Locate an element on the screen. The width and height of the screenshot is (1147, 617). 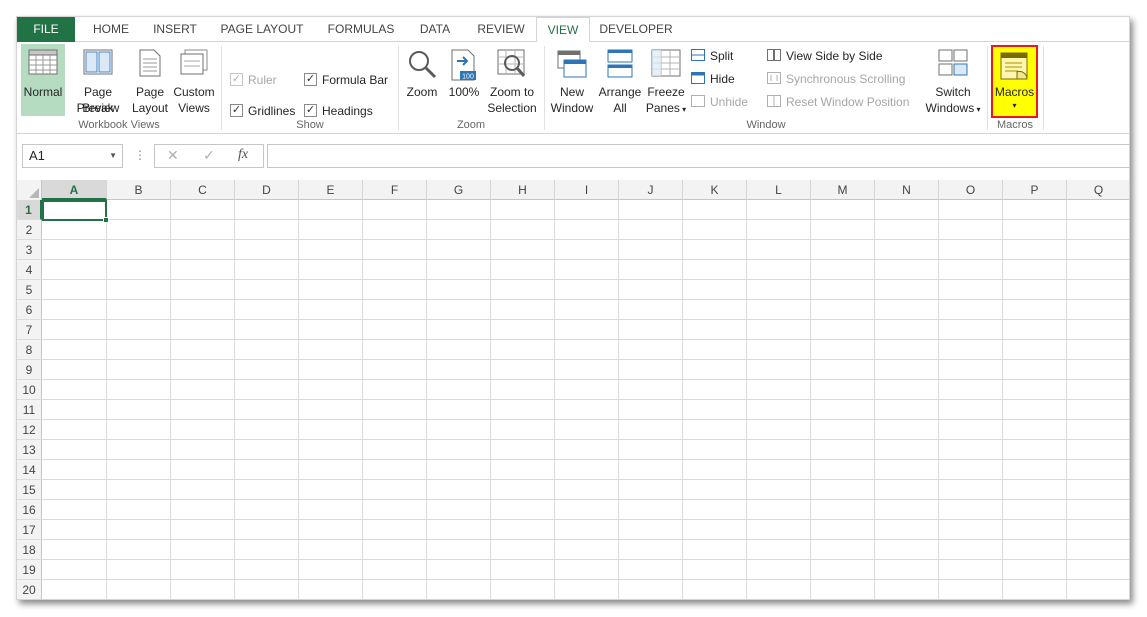
active-cell-a1 is located at coordinates (75, 211).